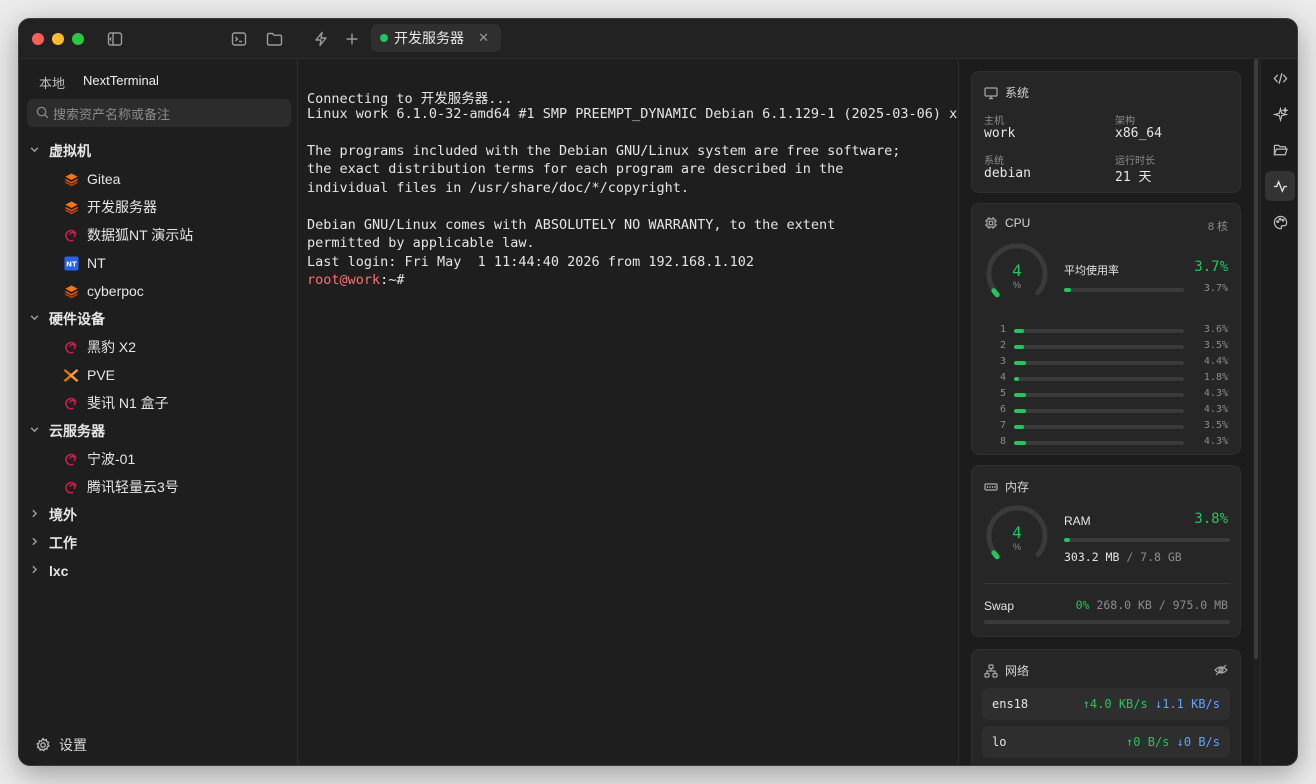  What do you see at coordinates (1173, 742) in the screenshot?
I see `interface-speeds: ↑0 B/s ↓0 B/s` at bounding box center [1173, 742].